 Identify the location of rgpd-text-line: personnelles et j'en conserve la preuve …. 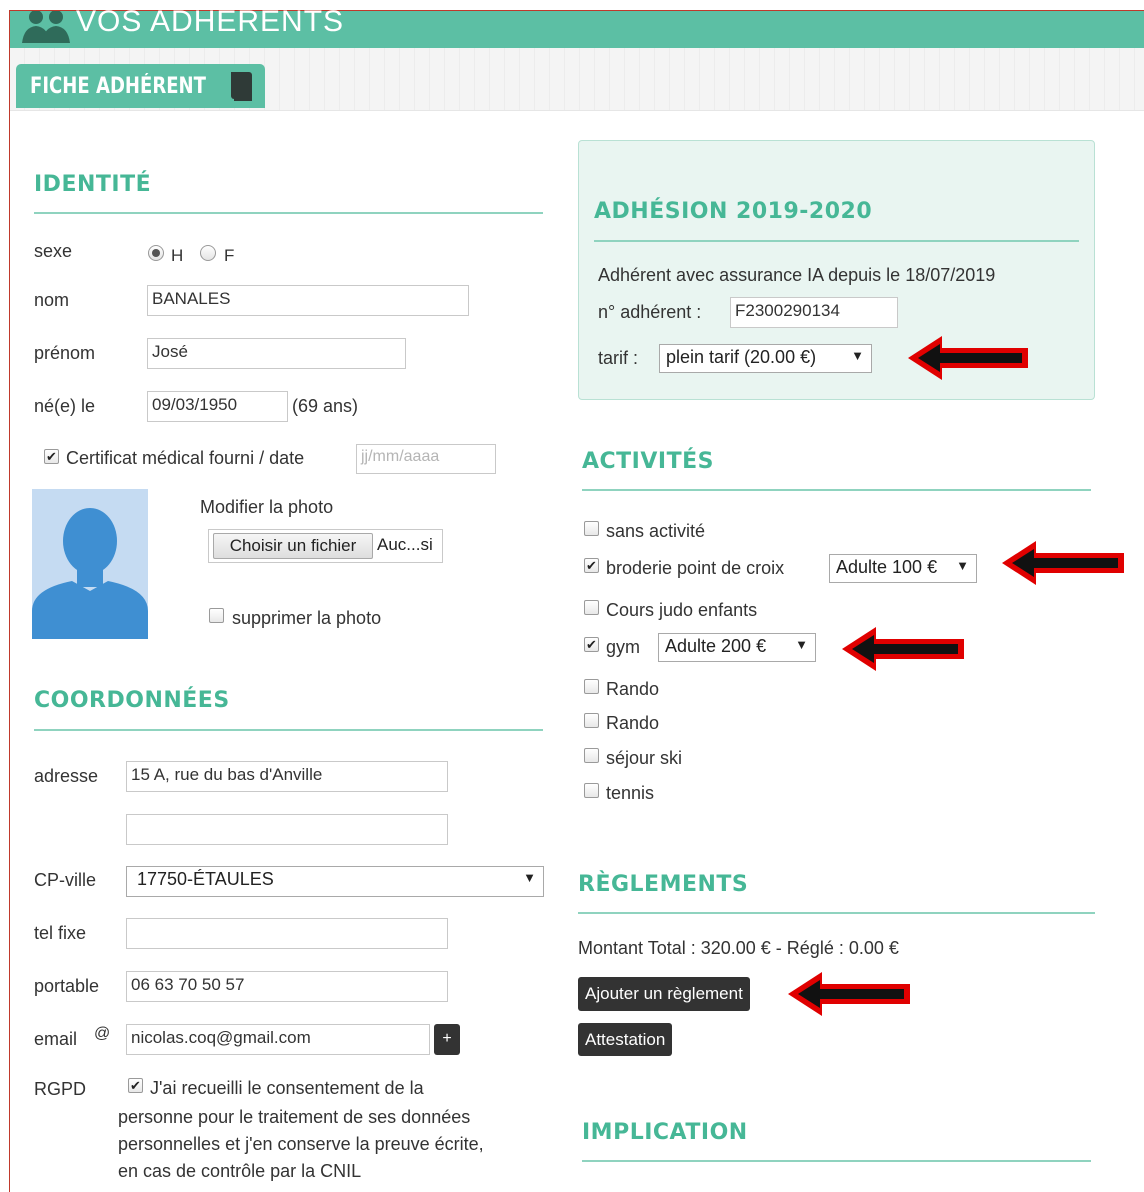
(301, 1144).